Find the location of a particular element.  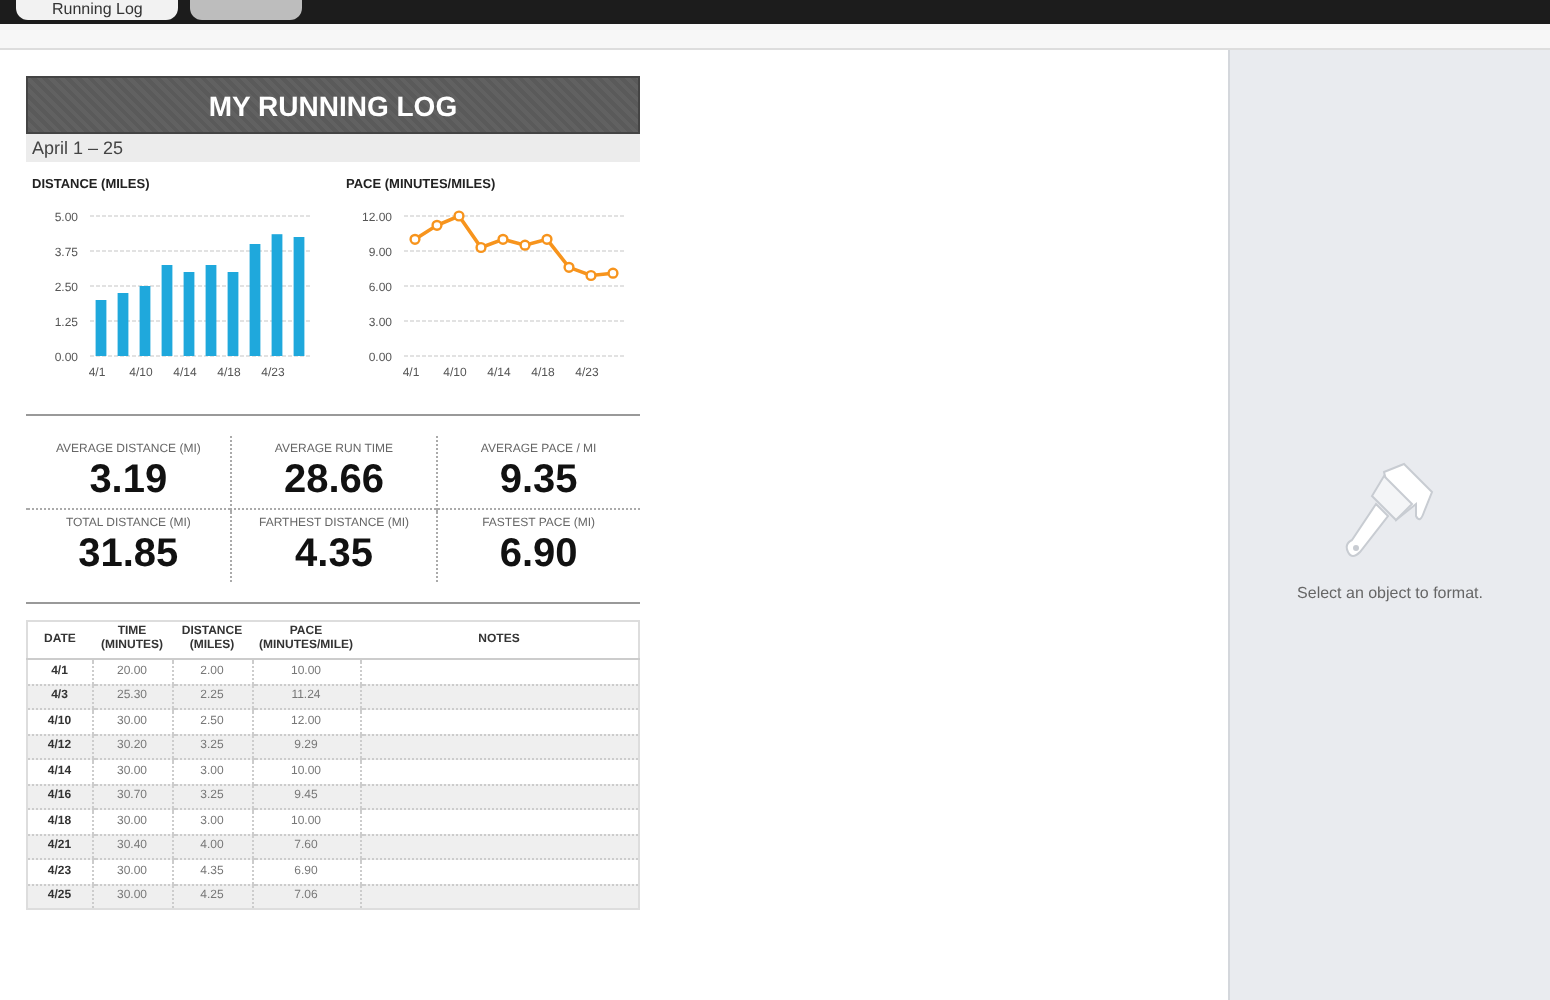

document-tab: Running Log is located at coordinates (97, 10).